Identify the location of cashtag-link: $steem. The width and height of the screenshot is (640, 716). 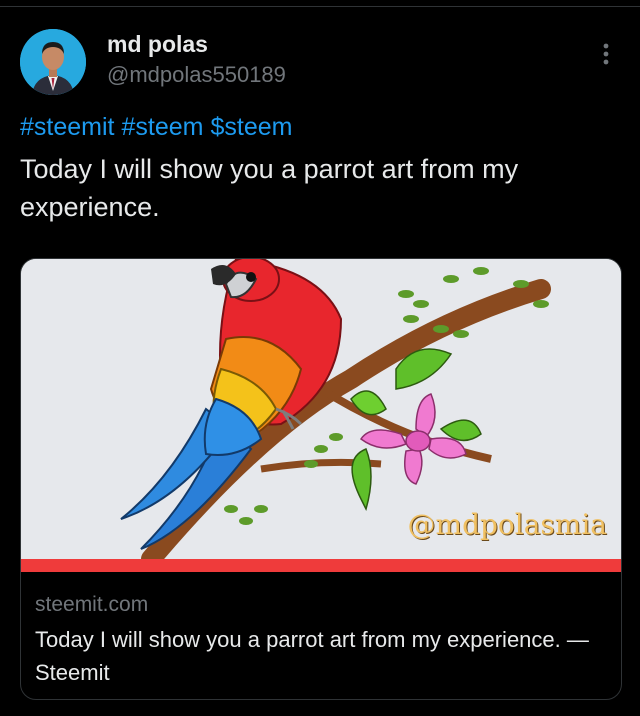
(251, 127).